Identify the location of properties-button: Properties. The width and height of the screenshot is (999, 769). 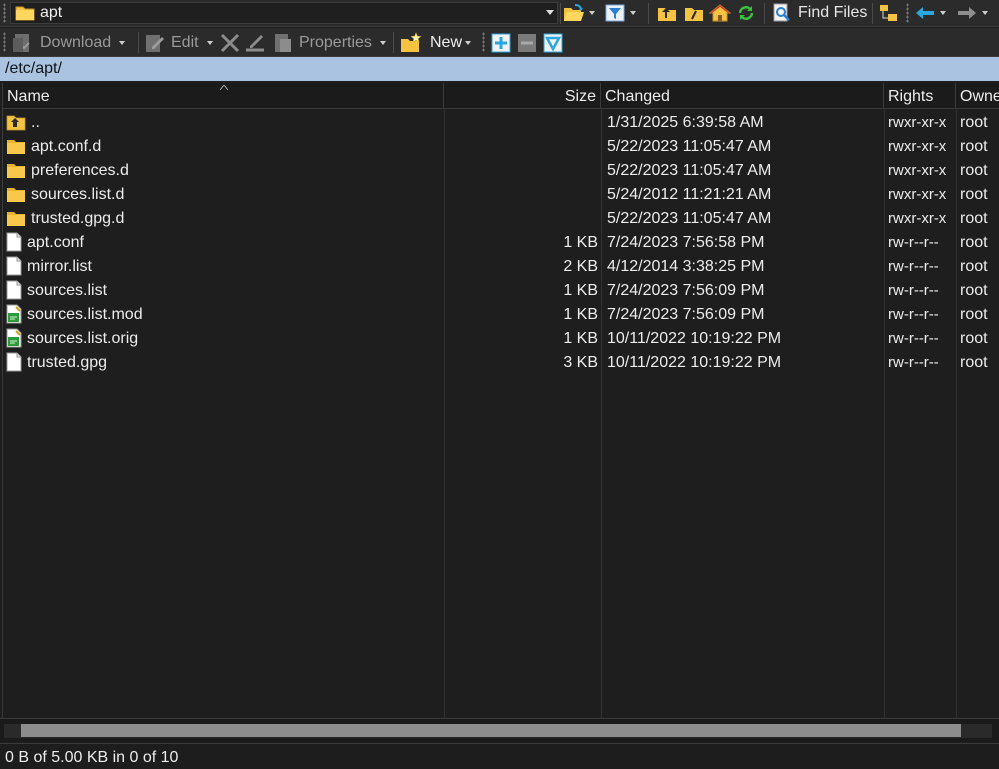
(329, 43).